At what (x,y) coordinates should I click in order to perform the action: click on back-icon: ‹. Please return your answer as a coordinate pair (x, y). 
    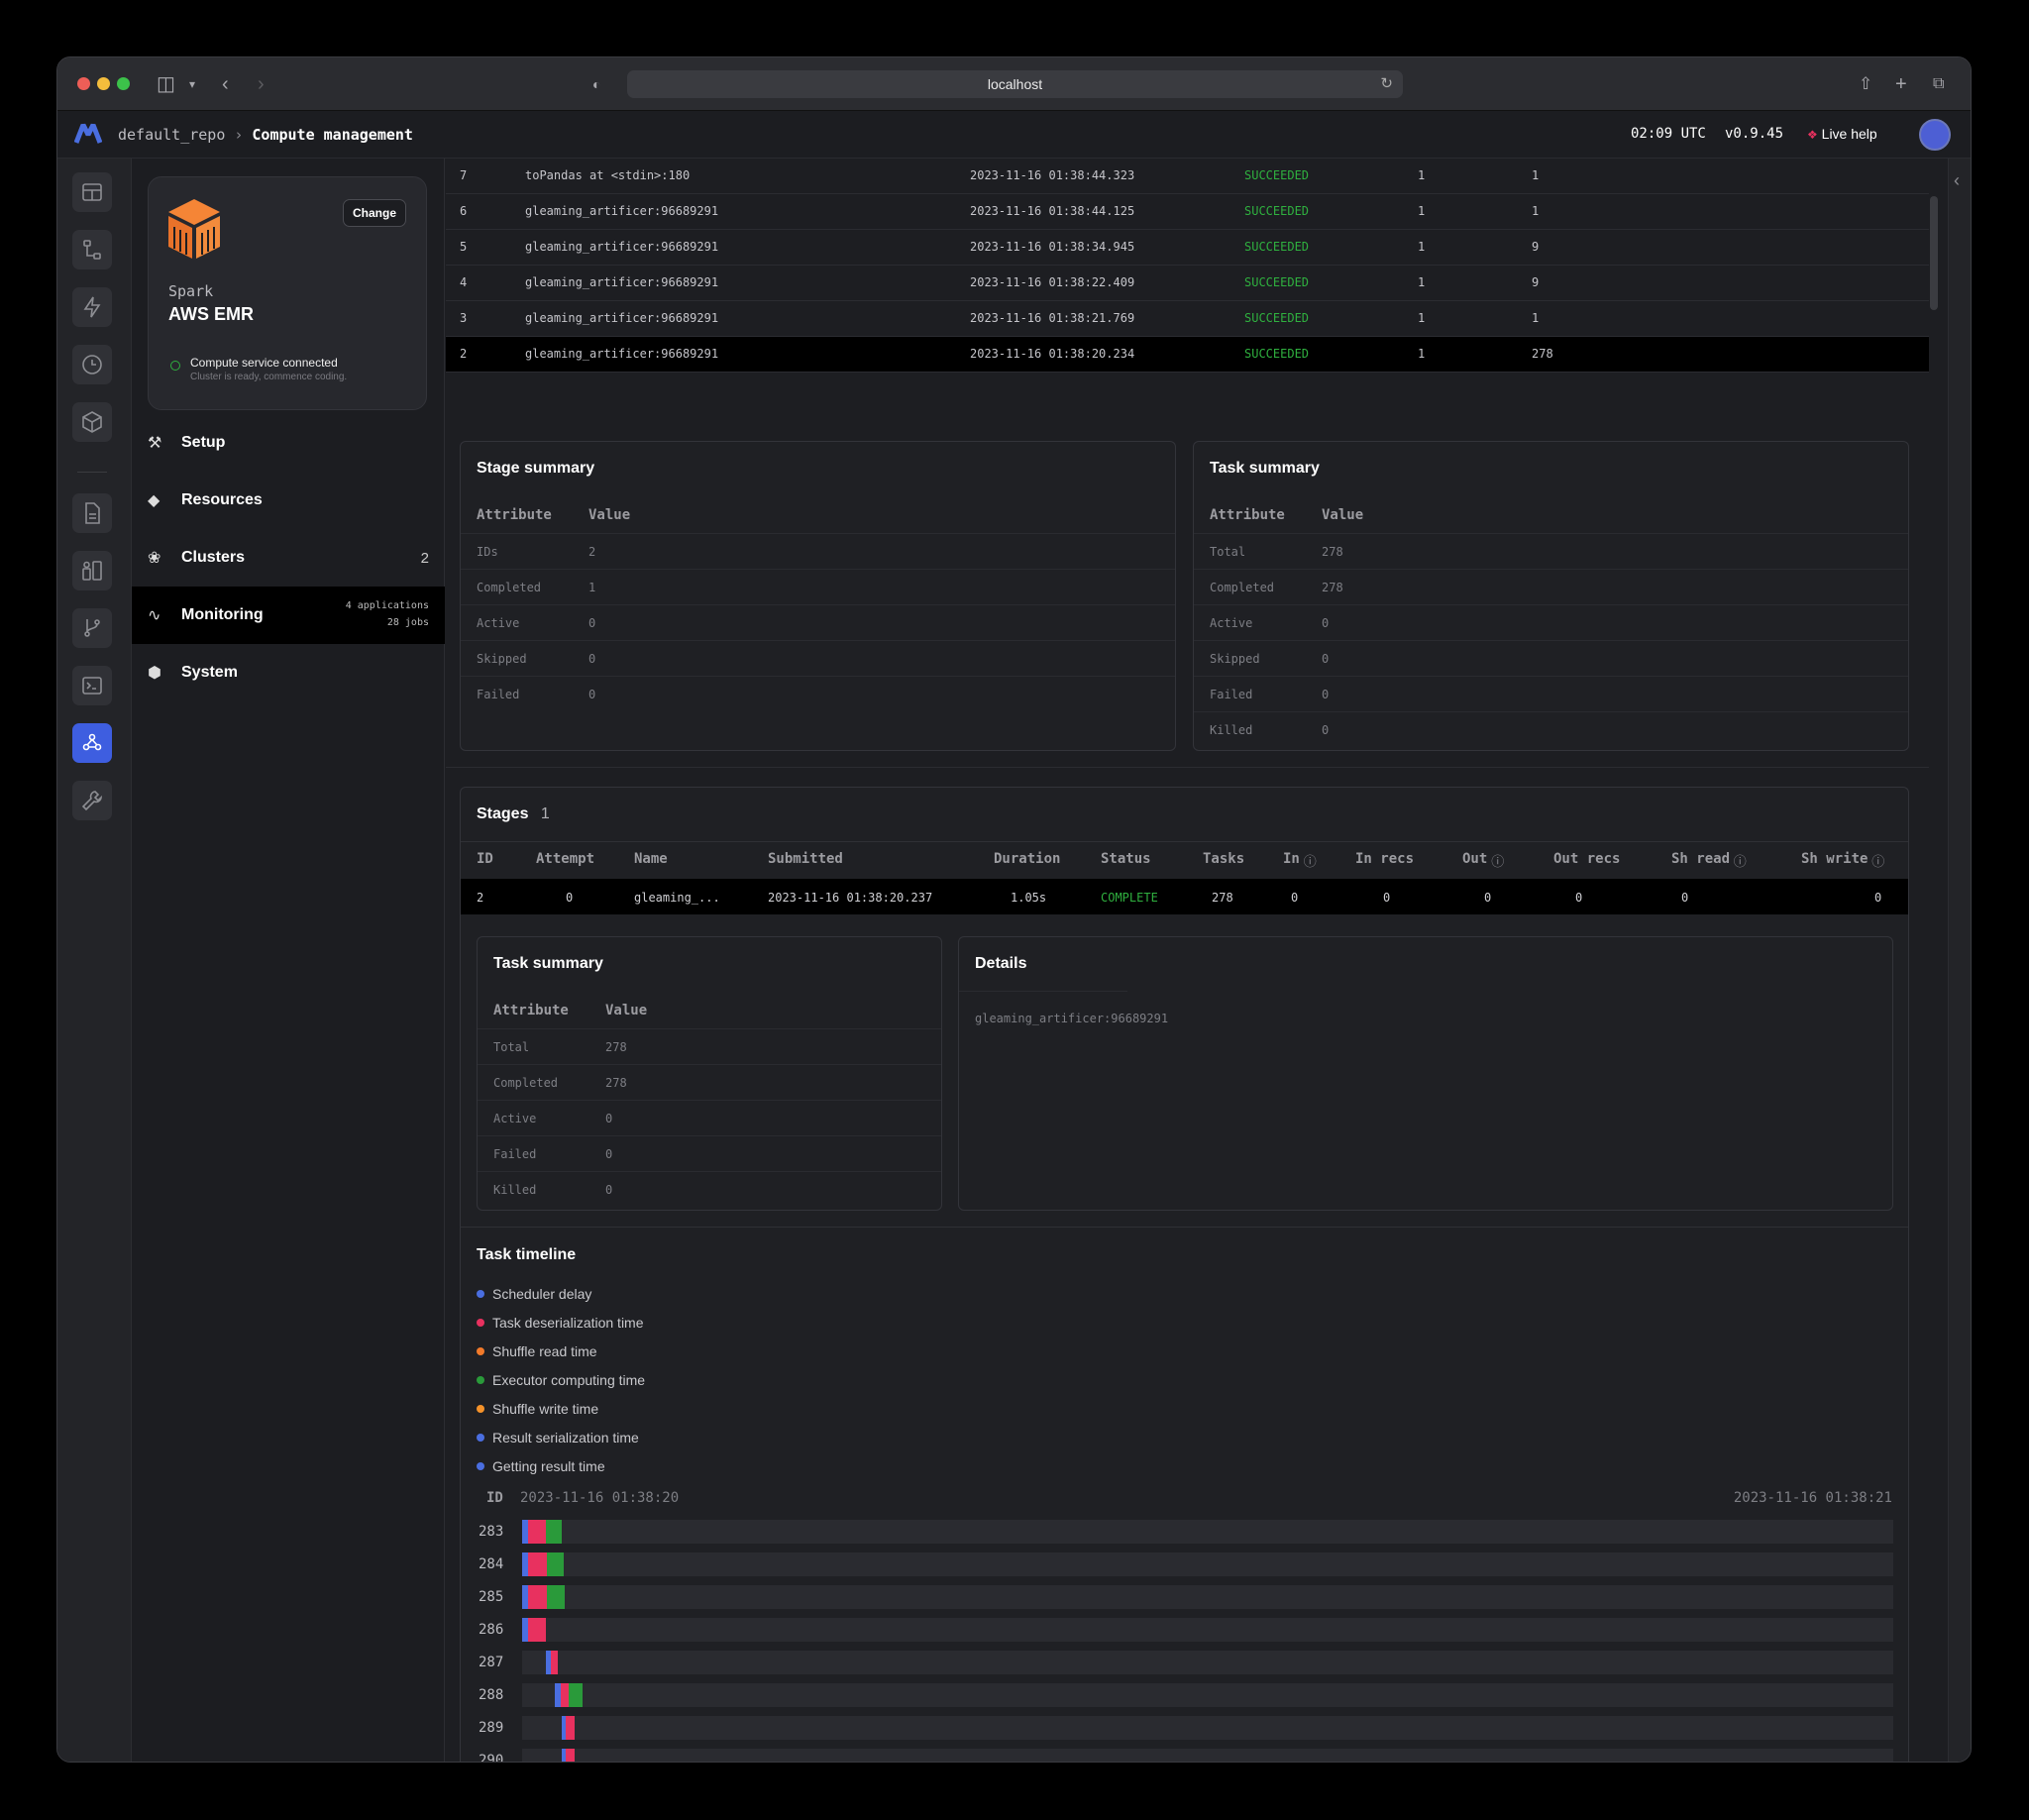
    Looking at the image, I should click on (225, 84).